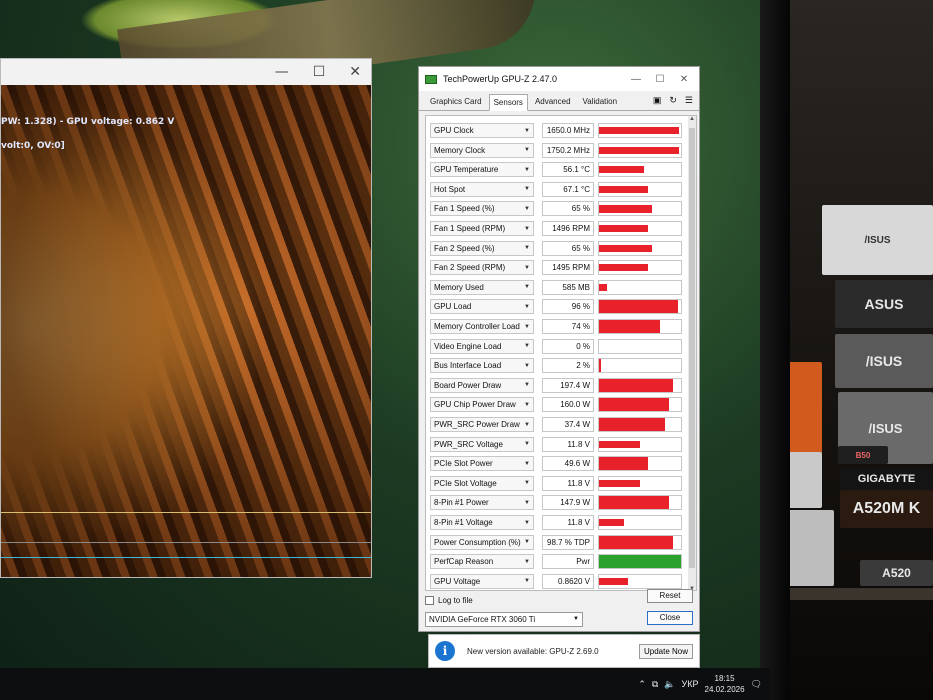 The height and width of the screenshot is (700, 933). Describe the element at coordinates (482, 444) in the screenshot. I see `sensor-label-dropdown: PWR_SRC Voltage ▼` at that location.